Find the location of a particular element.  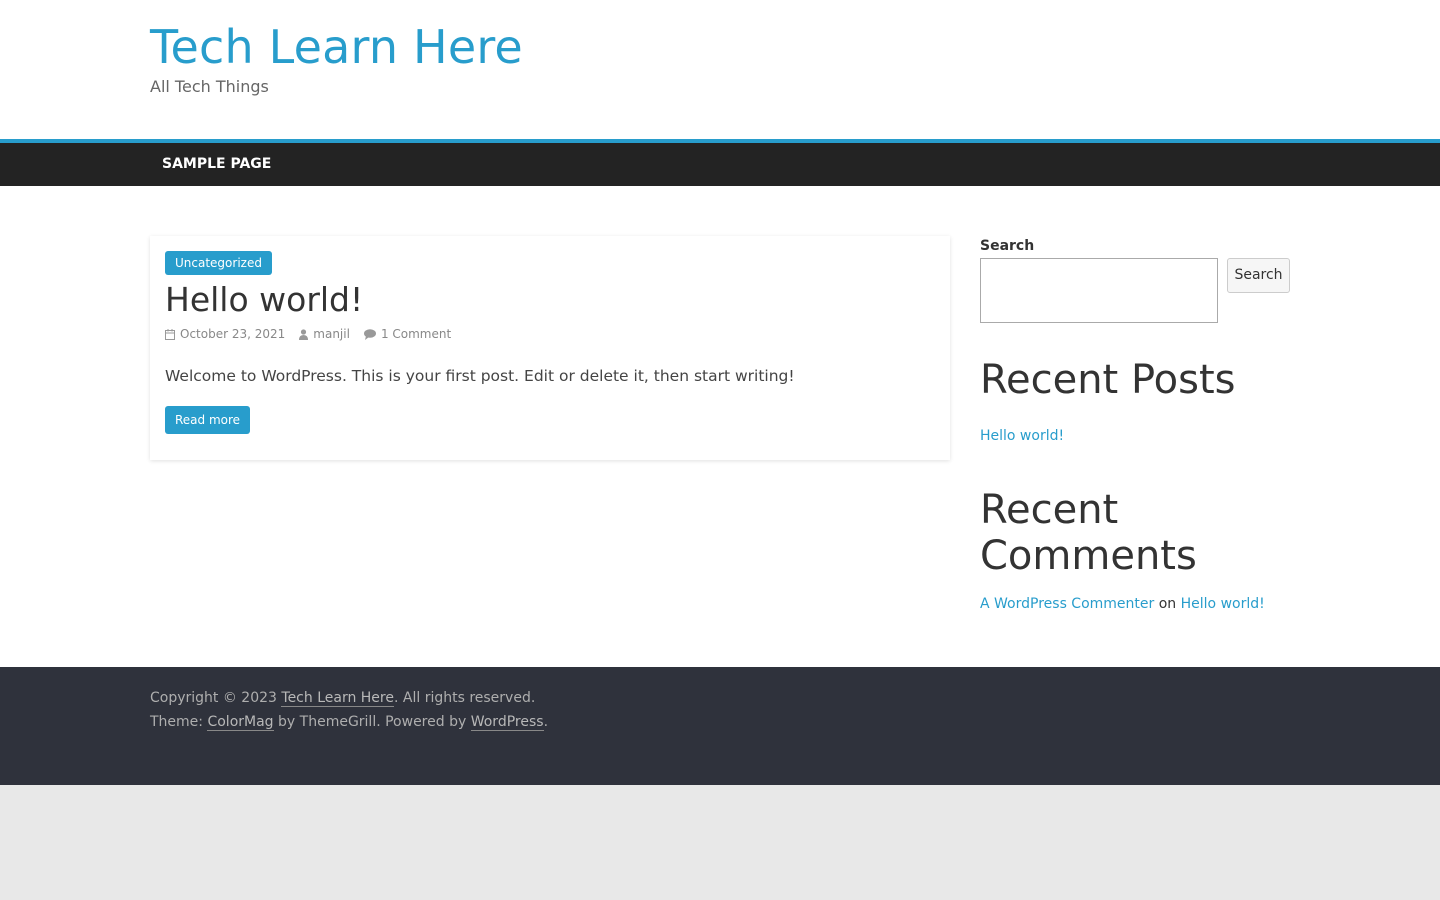

post-meta: October 23, 2021 manjil 1 Comment is located at coordinates (315, 334).